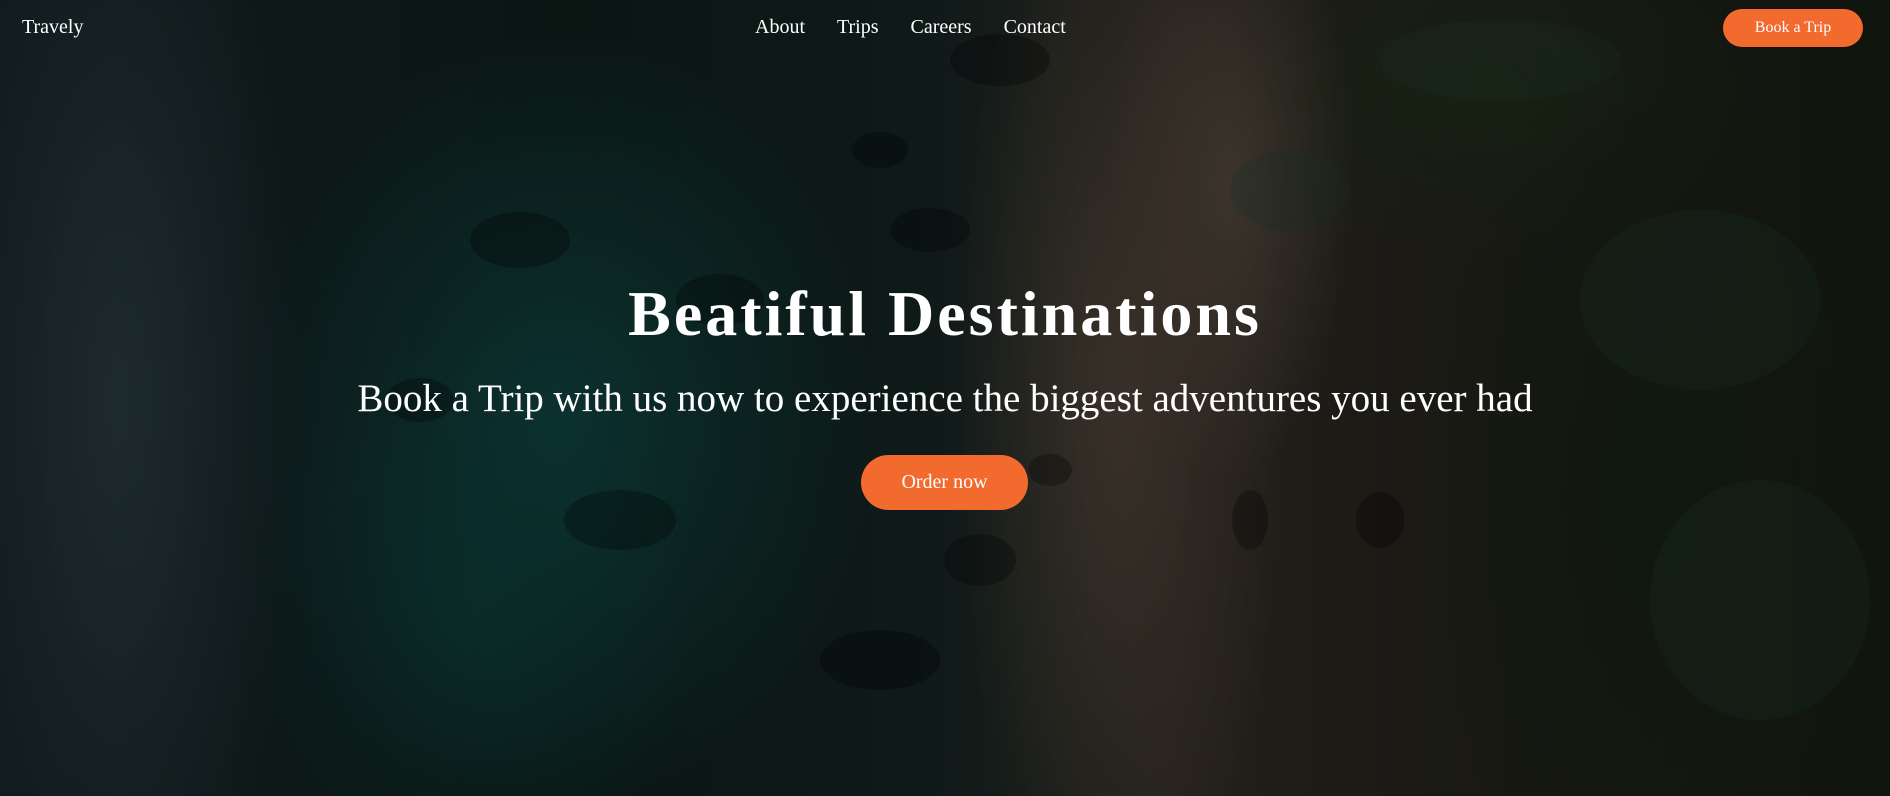  I want to click on nav-link-about: About, so click(780, 27).